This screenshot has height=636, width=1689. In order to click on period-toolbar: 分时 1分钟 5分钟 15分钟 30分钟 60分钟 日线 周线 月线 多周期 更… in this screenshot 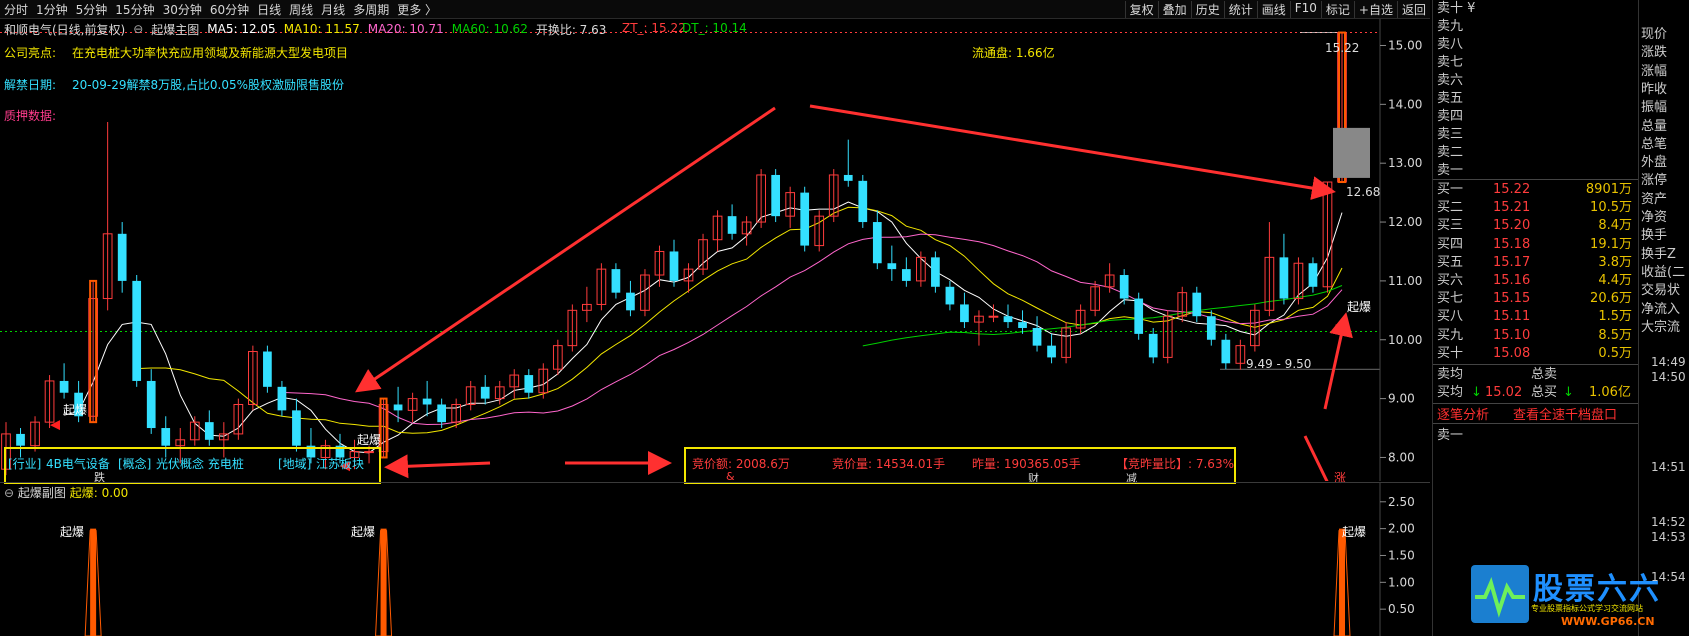, I will do `click(715, 9)`.